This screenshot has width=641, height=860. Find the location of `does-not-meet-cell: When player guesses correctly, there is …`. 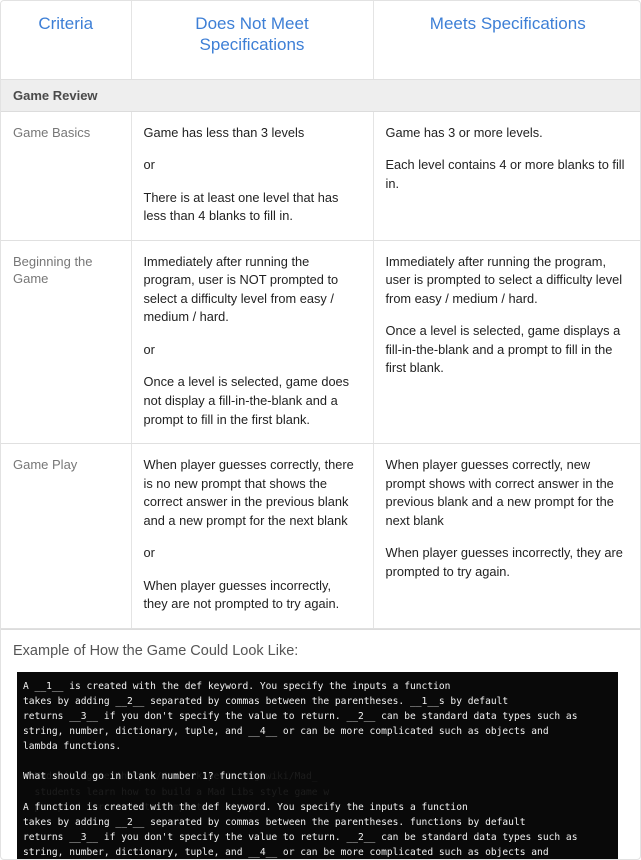

does-not-meet-cell: When player guesses correctly, there is … is located at coordinates (252, 536).